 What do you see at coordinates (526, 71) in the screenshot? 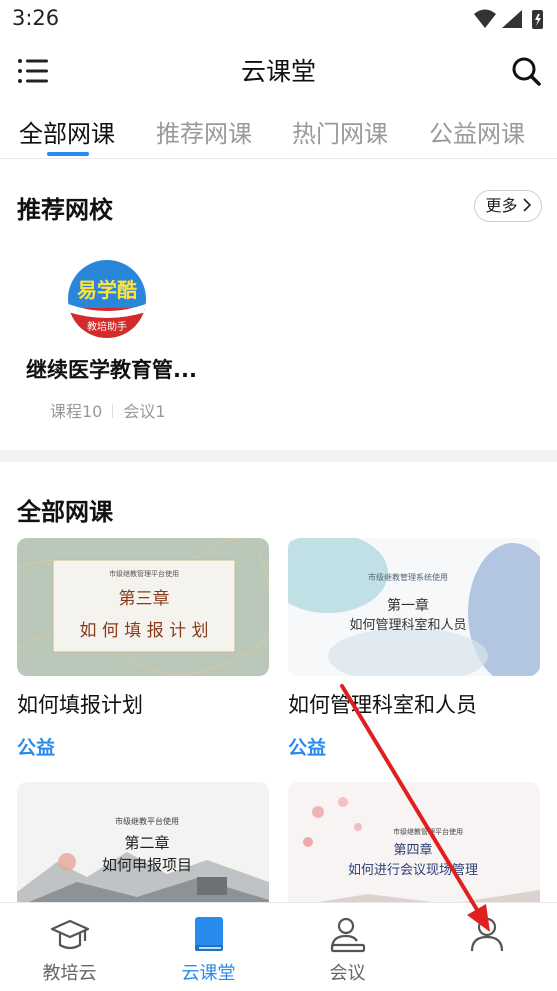
I see `search-icon` at bounding box center [526, 71].